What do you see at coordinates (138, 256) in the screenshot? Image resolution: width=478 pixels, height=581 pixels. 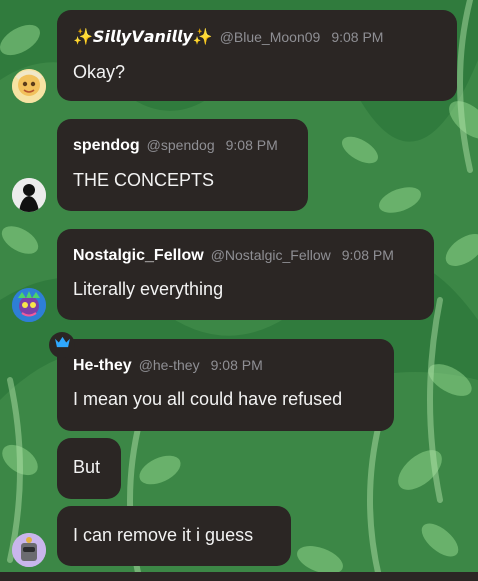 I see `message-author: Nostalgic_Fellow` at bounding box center [138, 256].